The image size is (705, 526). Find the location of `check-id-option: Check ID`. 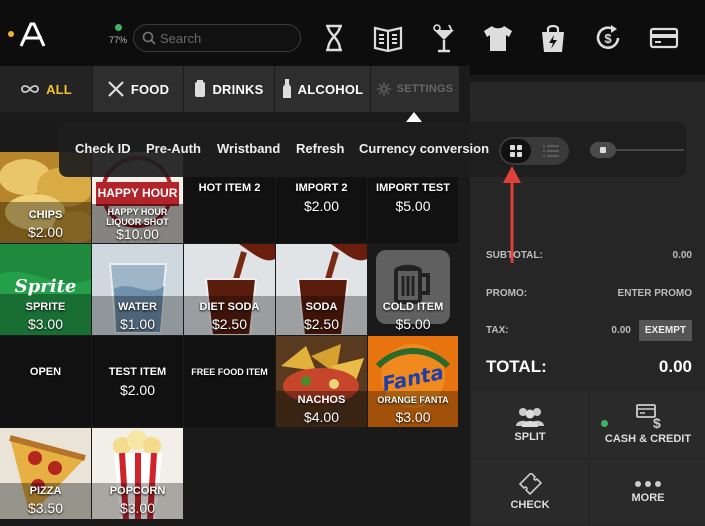

check-id-option: Check ID is located at coordinates (103, 148).